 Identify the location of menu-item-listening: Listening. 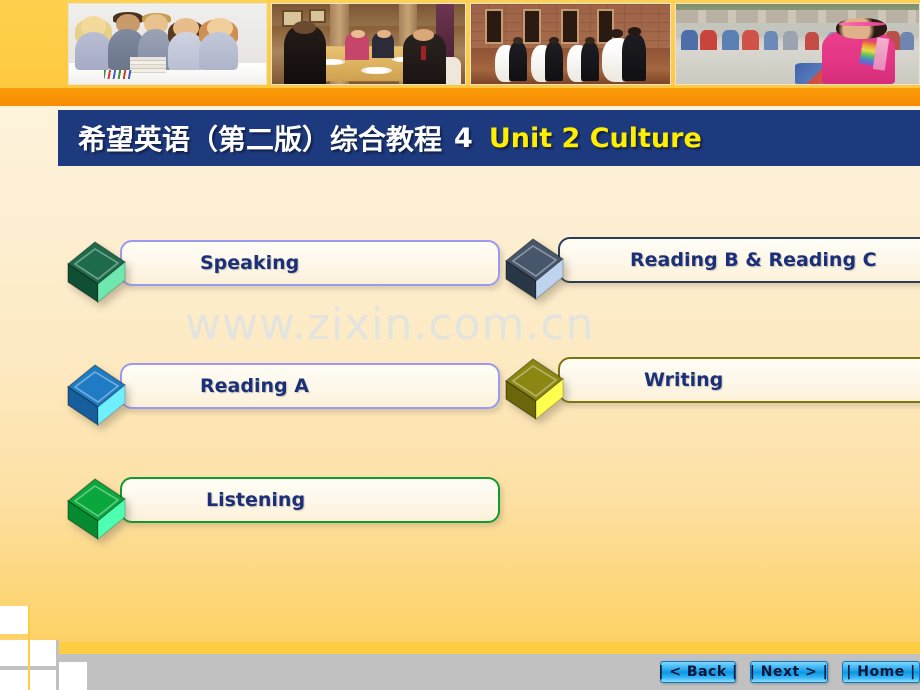
(282, 509).